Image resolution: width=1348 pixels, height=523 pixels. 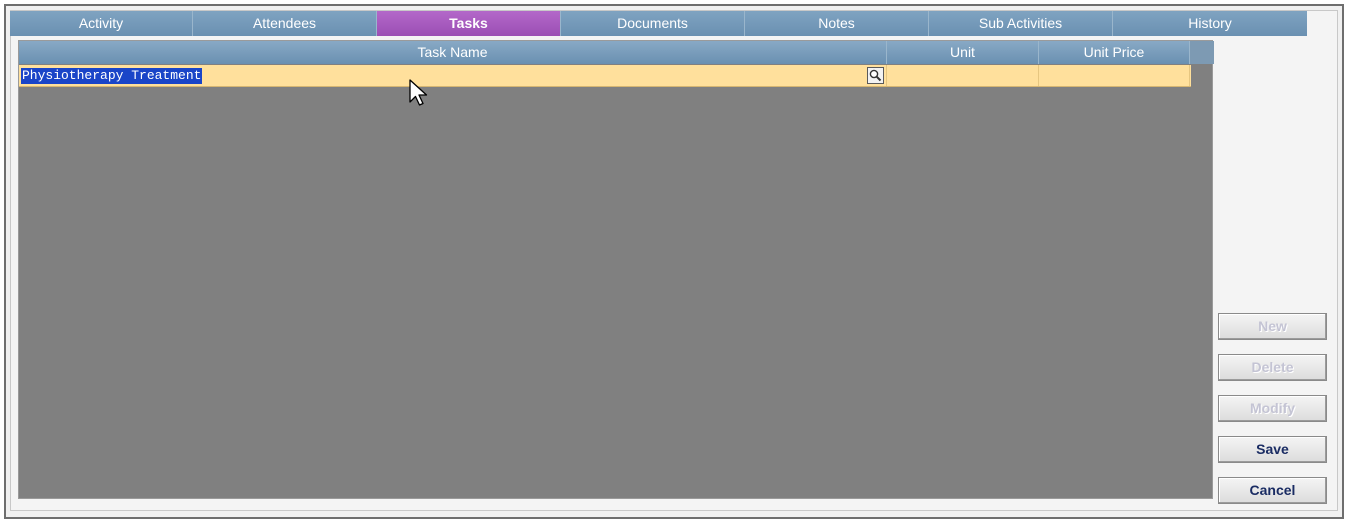 I want to click on unit-price-cell, so click(x=1114, y=75).